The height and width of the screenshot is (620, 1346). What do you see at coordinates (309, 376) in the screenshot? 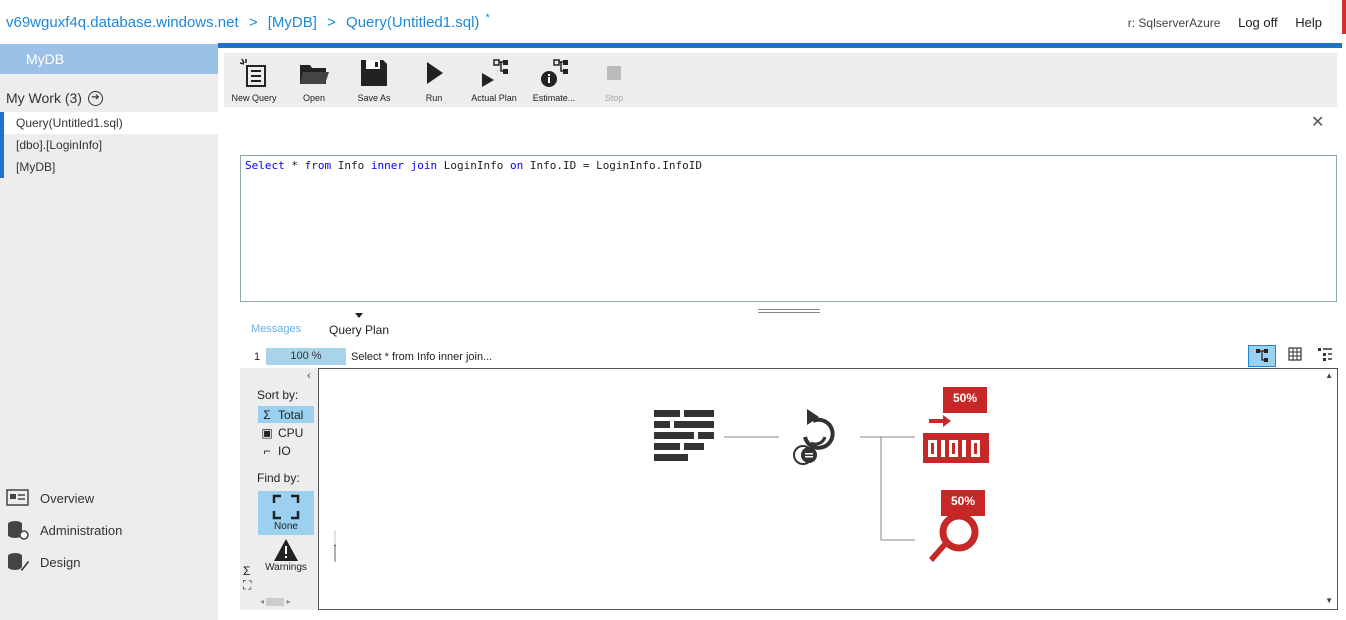
I see `chevron-left-icon: ‹` at bounding box center [309, 376].